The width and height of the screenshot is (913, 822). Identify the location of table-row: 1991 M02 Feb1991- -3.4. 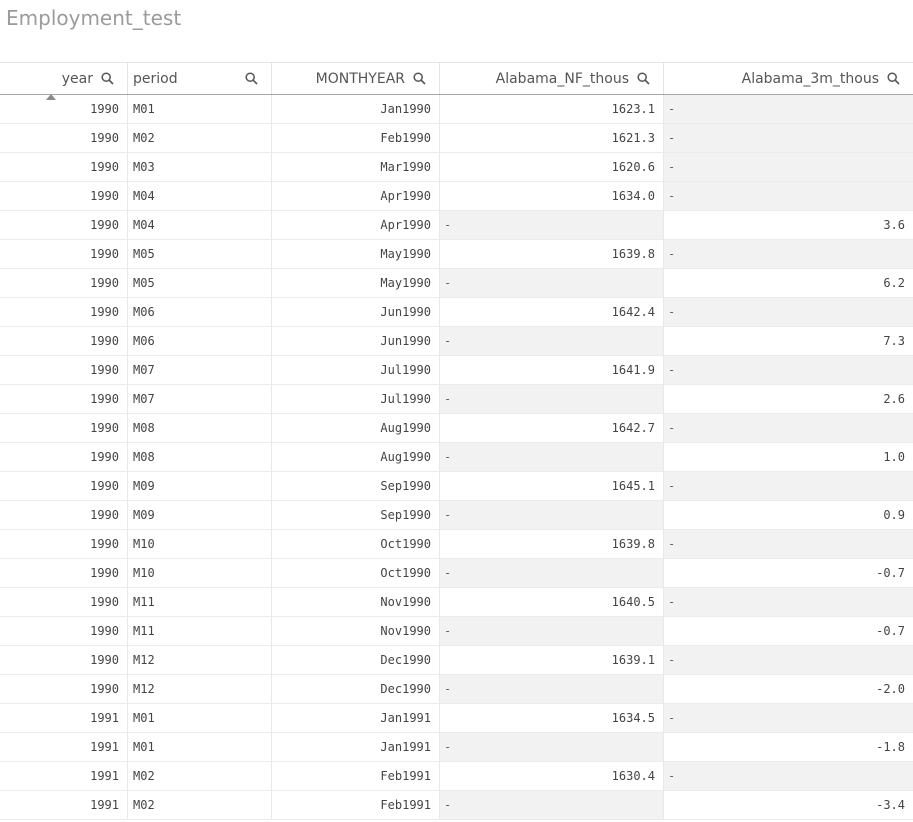
(456, 805).